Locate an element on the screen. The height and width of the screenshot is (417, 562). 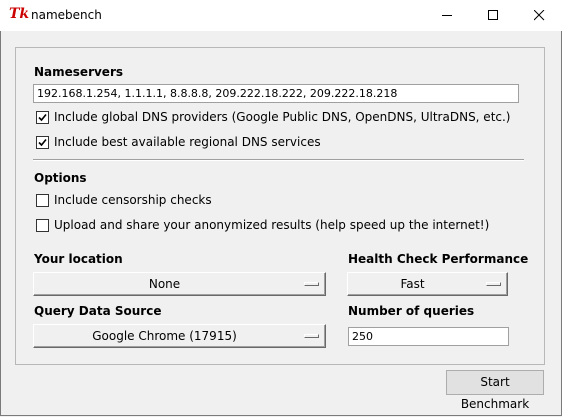
num-queries-input: 250 is located at coordinates (428, 336).